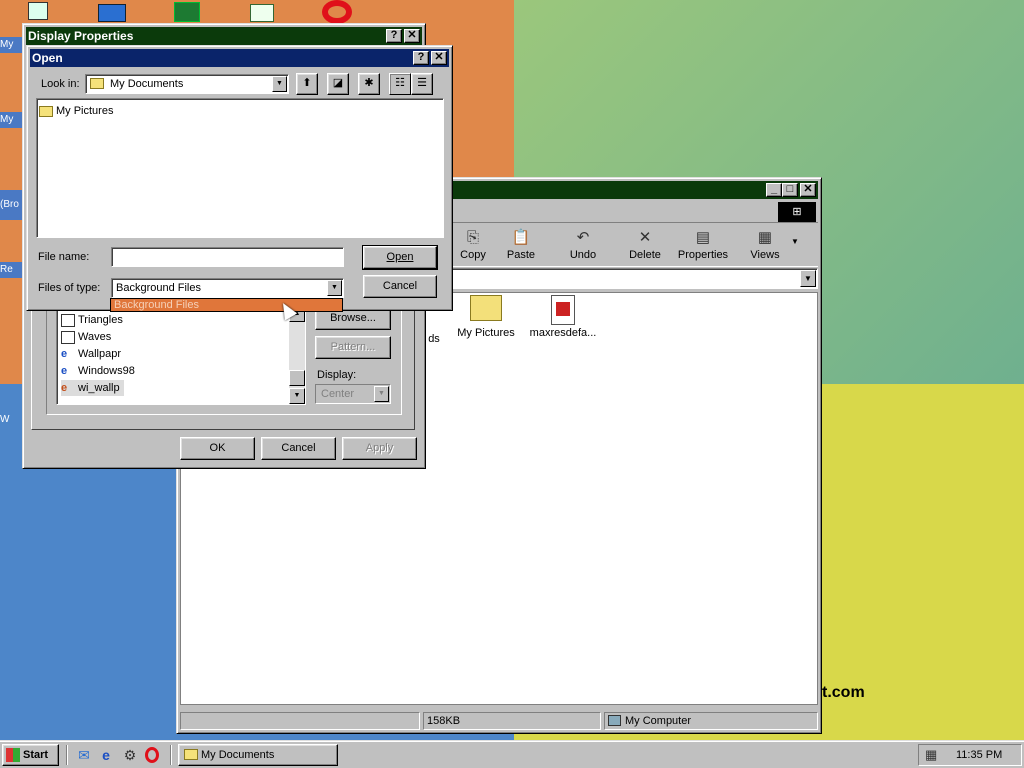  Describe the element at coordinates (11, 270) in the screenshot. I see `desktop-icon-3: Re` at that location.